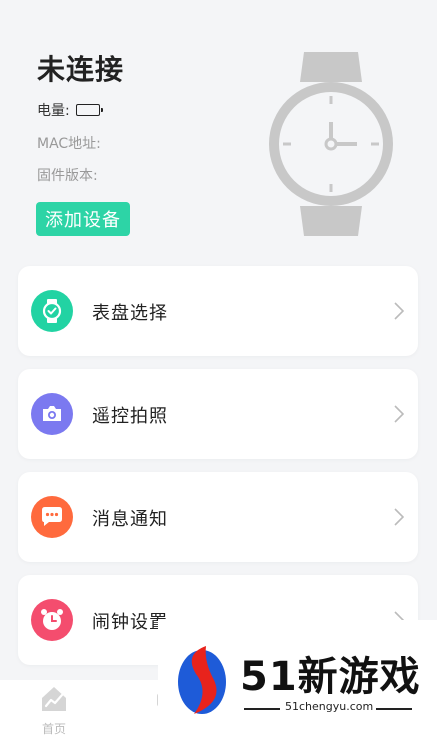 The height and width of the screenshot is (740, 437). What do you see at coordinates (69, 144) in the screenshot?
I see `mac-address-label: MAC地址:` at bounding box center [69, 144].